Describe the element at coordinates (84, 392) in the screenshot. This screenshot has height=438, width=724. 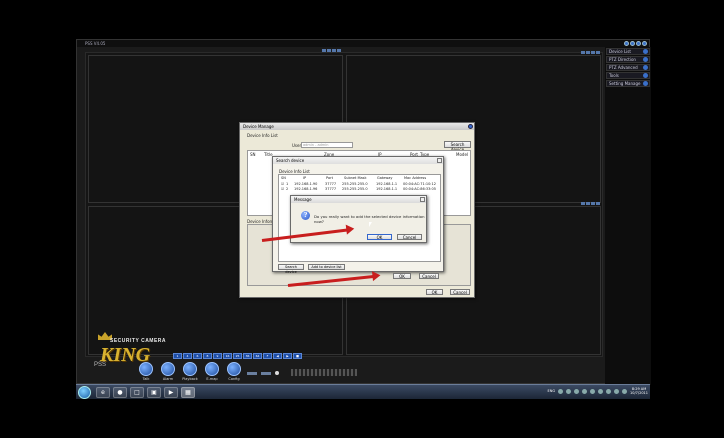
I see `start-button` at that location.